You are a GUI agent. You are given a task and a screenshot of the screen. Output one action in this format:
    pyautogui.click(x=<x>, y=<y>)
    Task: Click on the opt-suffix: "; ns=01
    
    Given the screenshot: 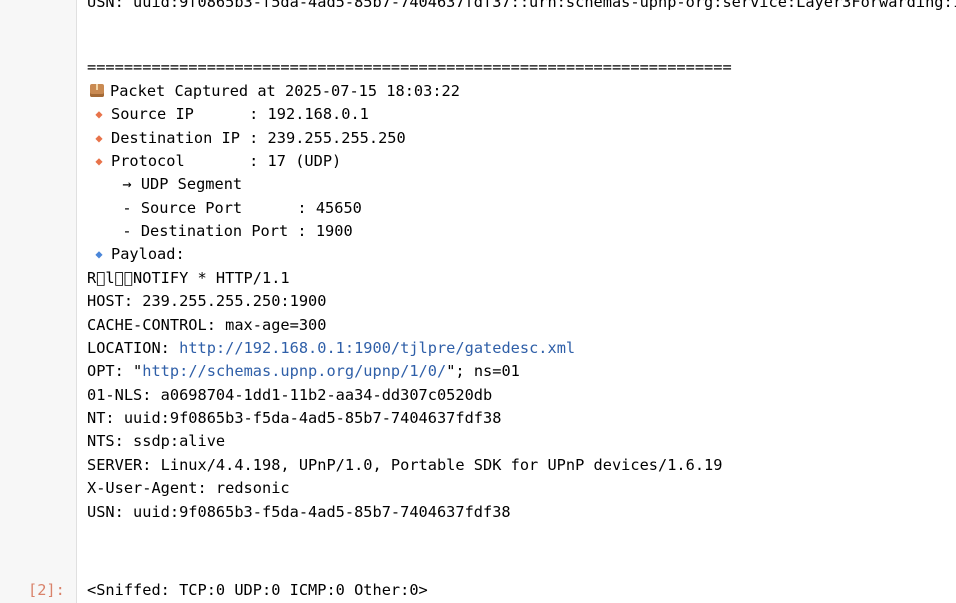 What is the action you would take?
    pyautogui.click(x=483, y=371)
    